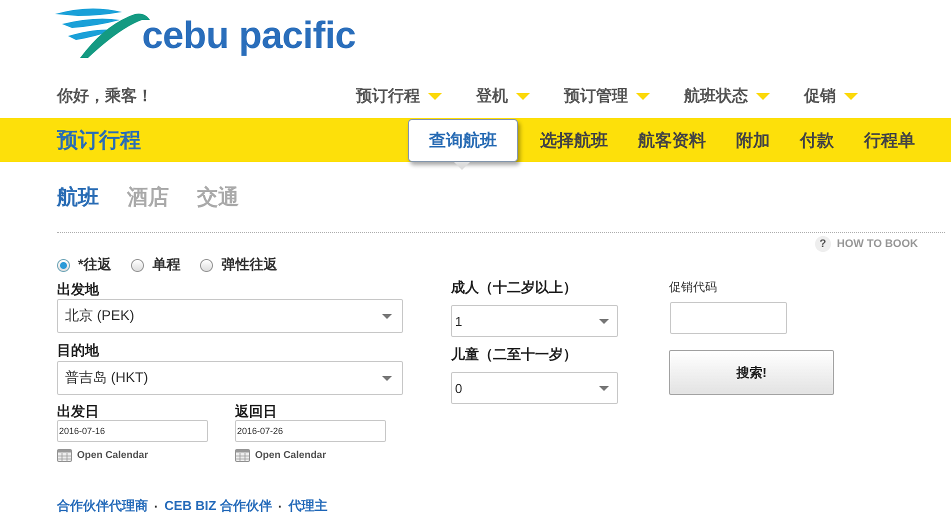 This screenshot has width=951, height=527. What do you see at coordinates (607, 96) in the screenshot?
I see `nav-menu-item: 预订管理` at bounding box center [607, 96].